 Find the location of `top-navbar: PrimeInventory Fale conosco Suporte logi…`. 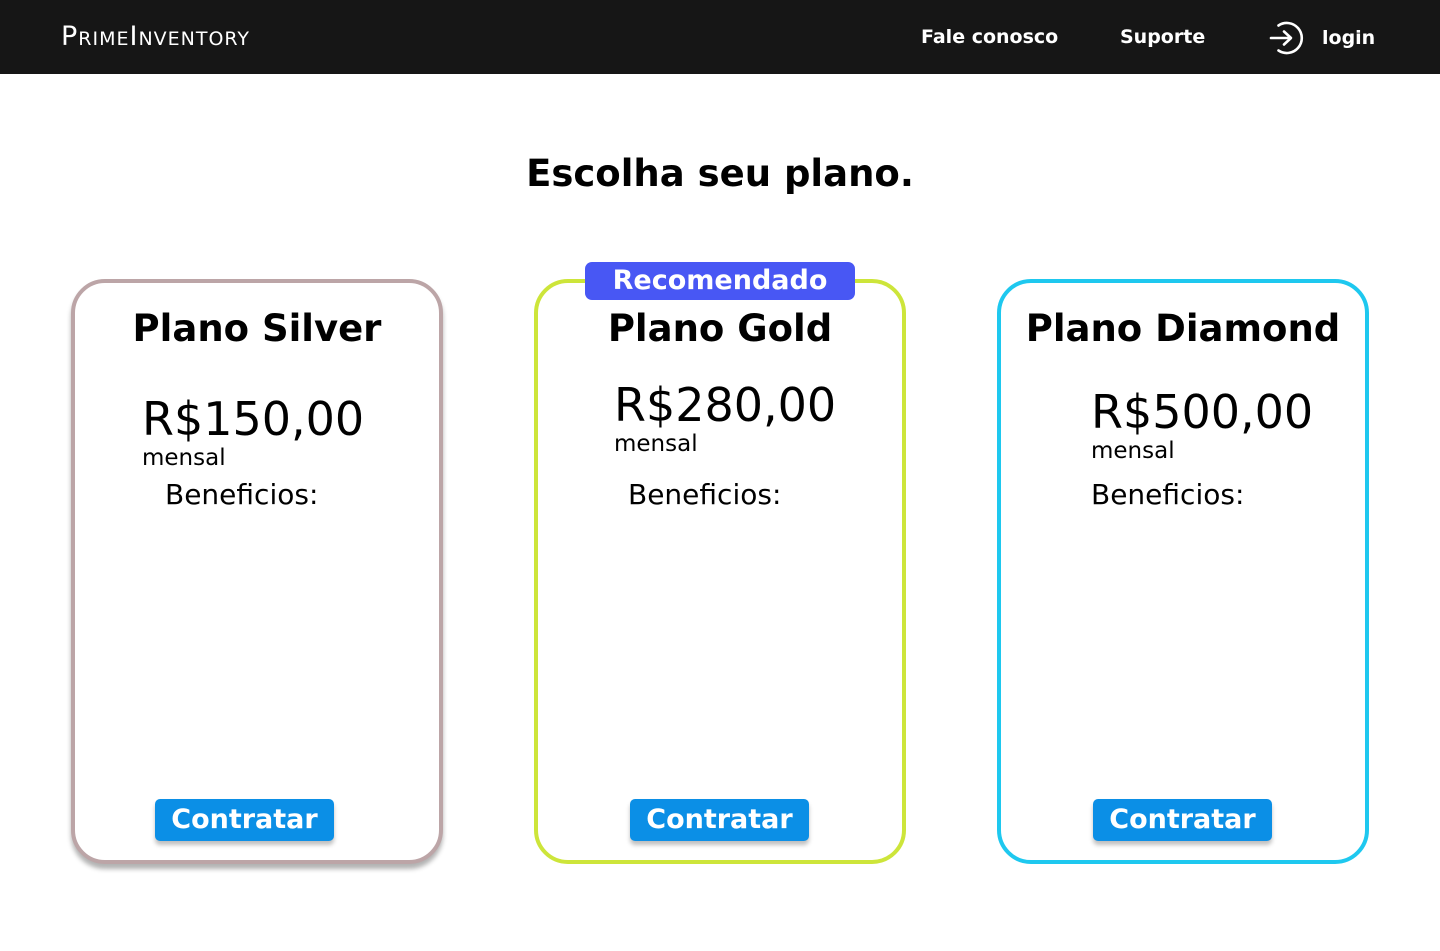

top-navbar: PrimeInventory Fale conosco Suporte logi… is located at coordinates (720, 37).